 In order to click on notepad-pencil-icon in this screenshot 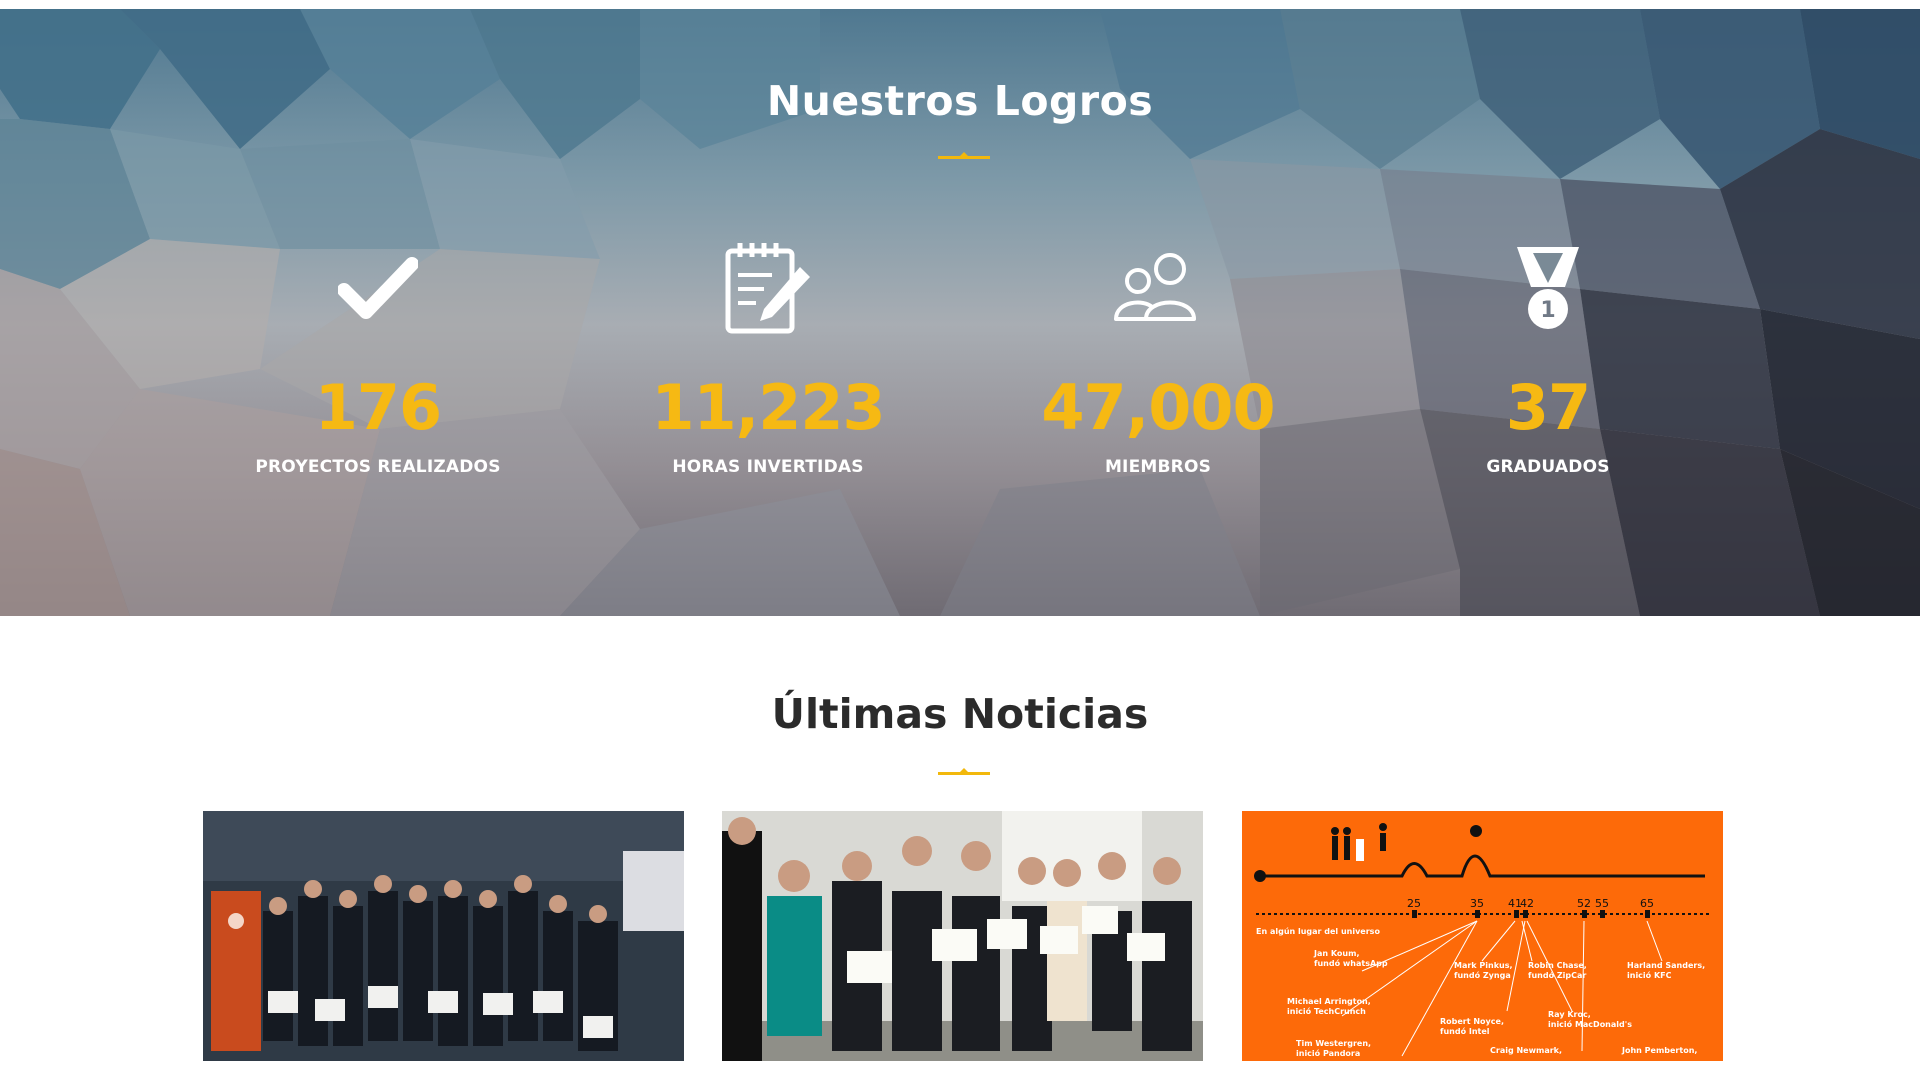, I will do `click(767, 288)`.